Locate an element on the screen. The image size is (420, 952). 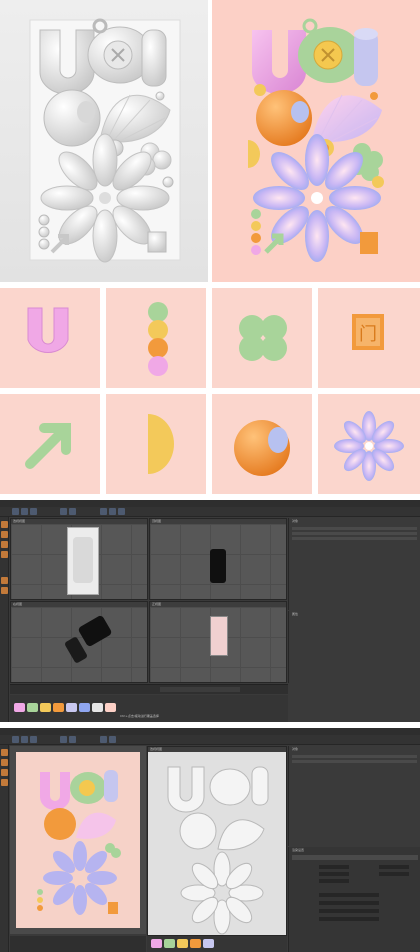
render-output is located at coordinates (78, 840).